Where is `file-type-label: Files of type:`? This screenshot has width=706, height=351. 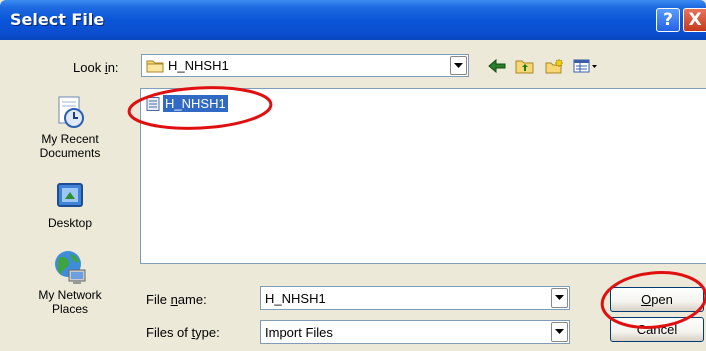
file-type-label: Files of type: is located at coordinates (183, 332).